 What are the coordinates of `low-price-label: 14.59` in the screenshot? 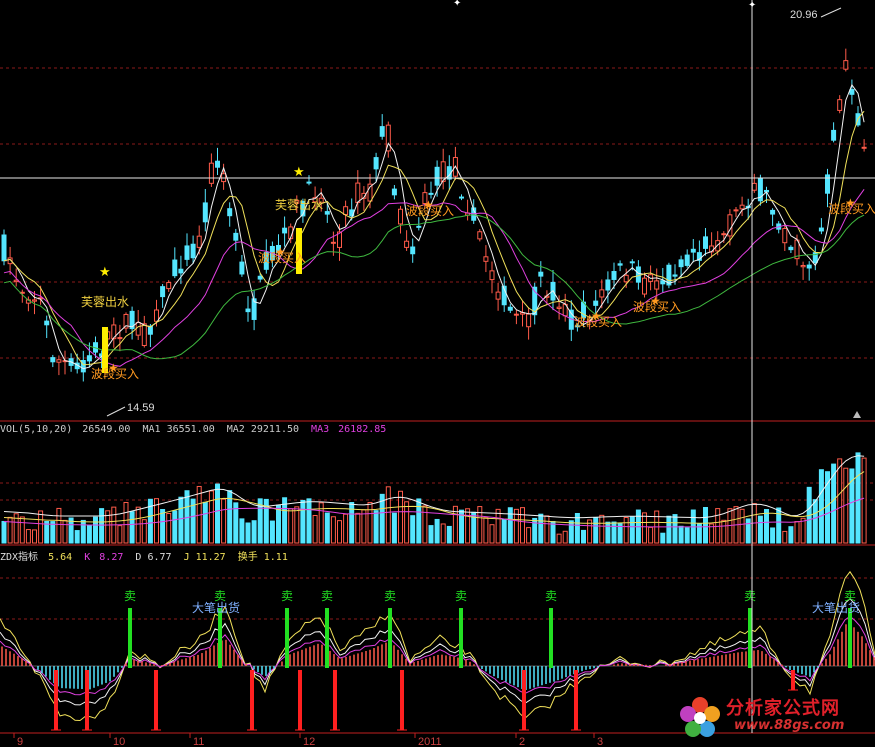 It's located at (141, 408).